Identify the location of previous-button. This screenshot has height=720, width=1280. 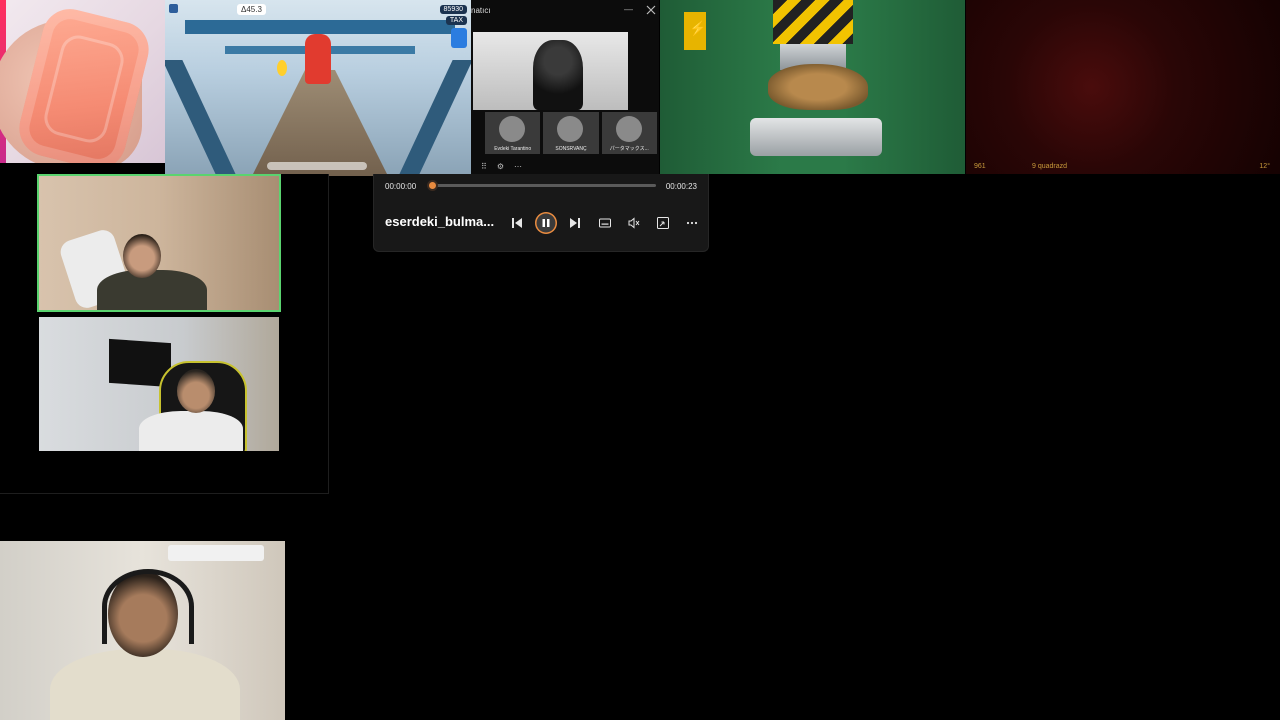
(517, 223).